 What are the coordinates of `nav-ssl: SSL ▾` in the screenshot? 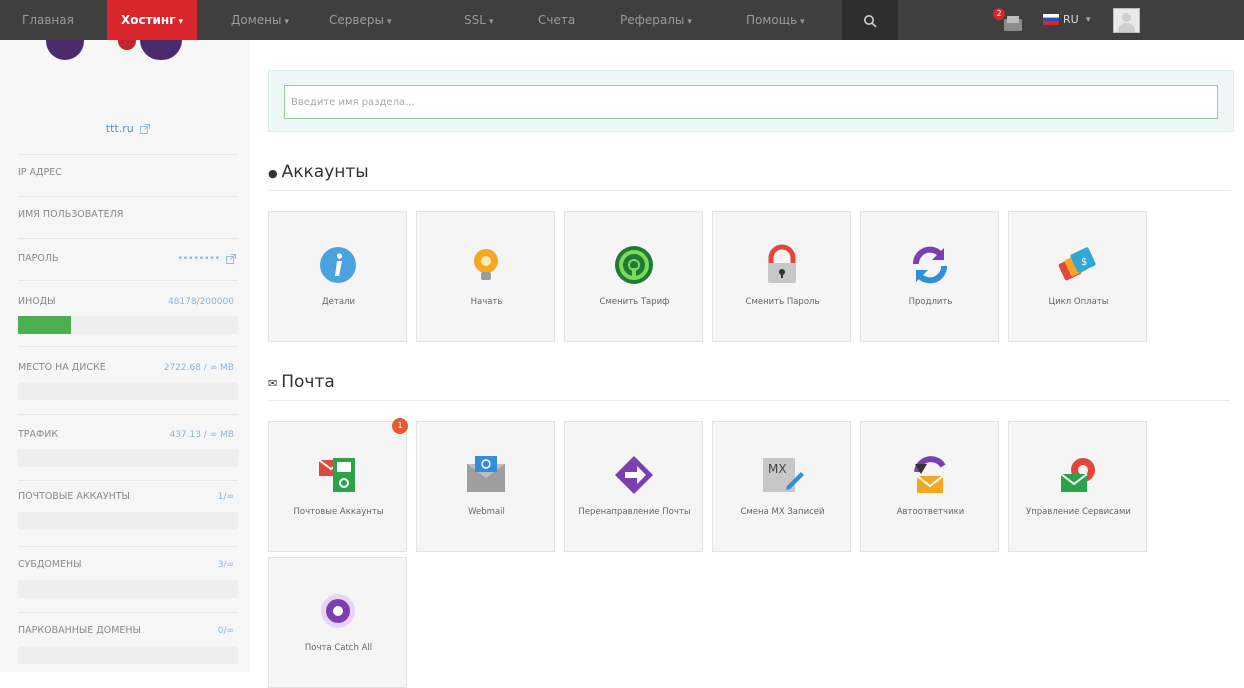 It's located at (478, 20).